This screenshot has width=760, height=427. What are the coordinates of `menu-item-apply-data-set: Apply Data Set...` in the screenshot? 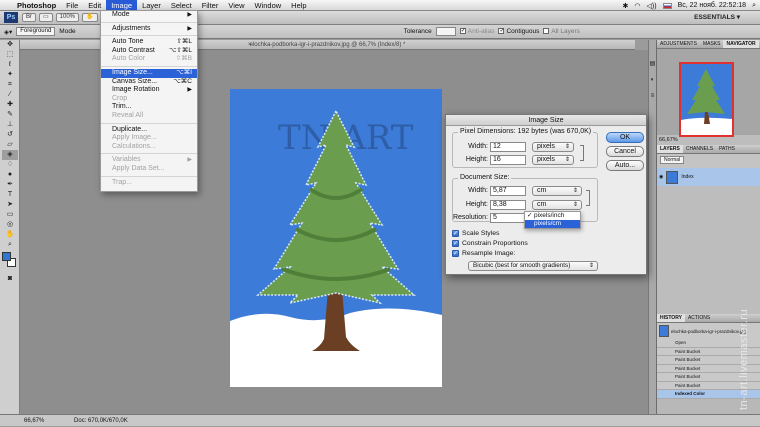 It's located at (149, 169).